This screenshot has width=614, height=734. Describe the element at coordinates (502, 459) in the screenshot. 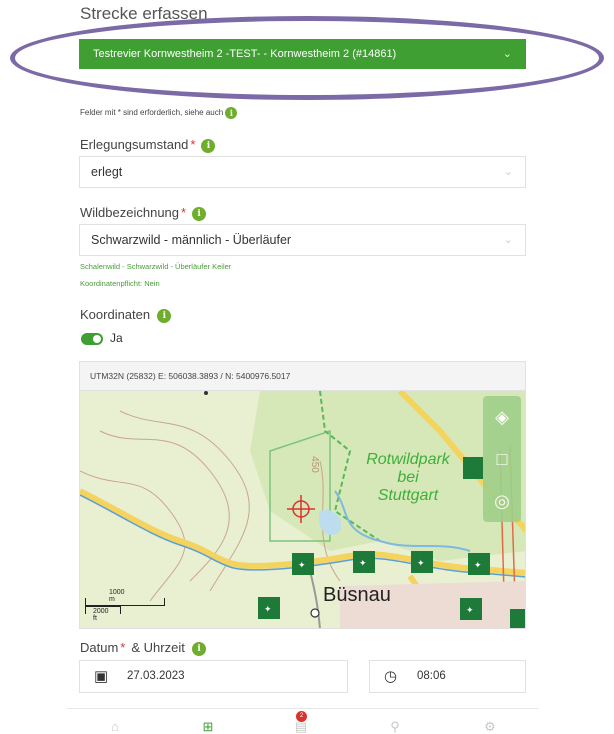

I see `lock-icon: □` at that location.